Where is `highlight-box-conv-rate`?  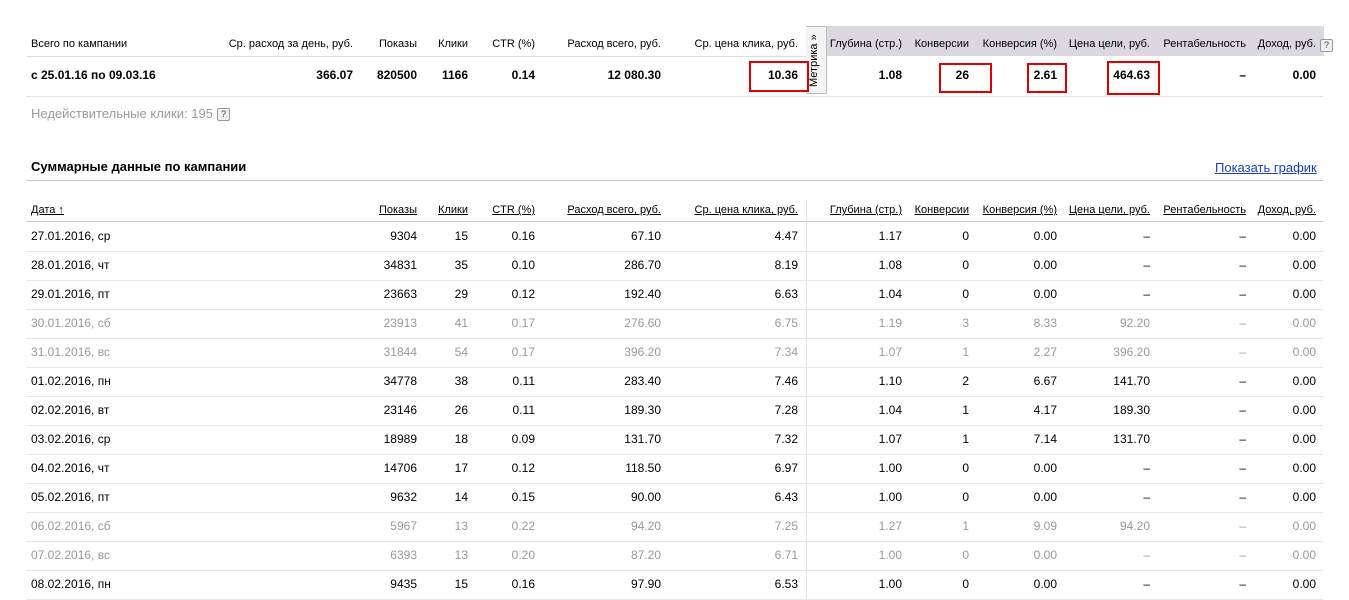 highlight-box-conv-rate is located at coordinates (1047, 78).